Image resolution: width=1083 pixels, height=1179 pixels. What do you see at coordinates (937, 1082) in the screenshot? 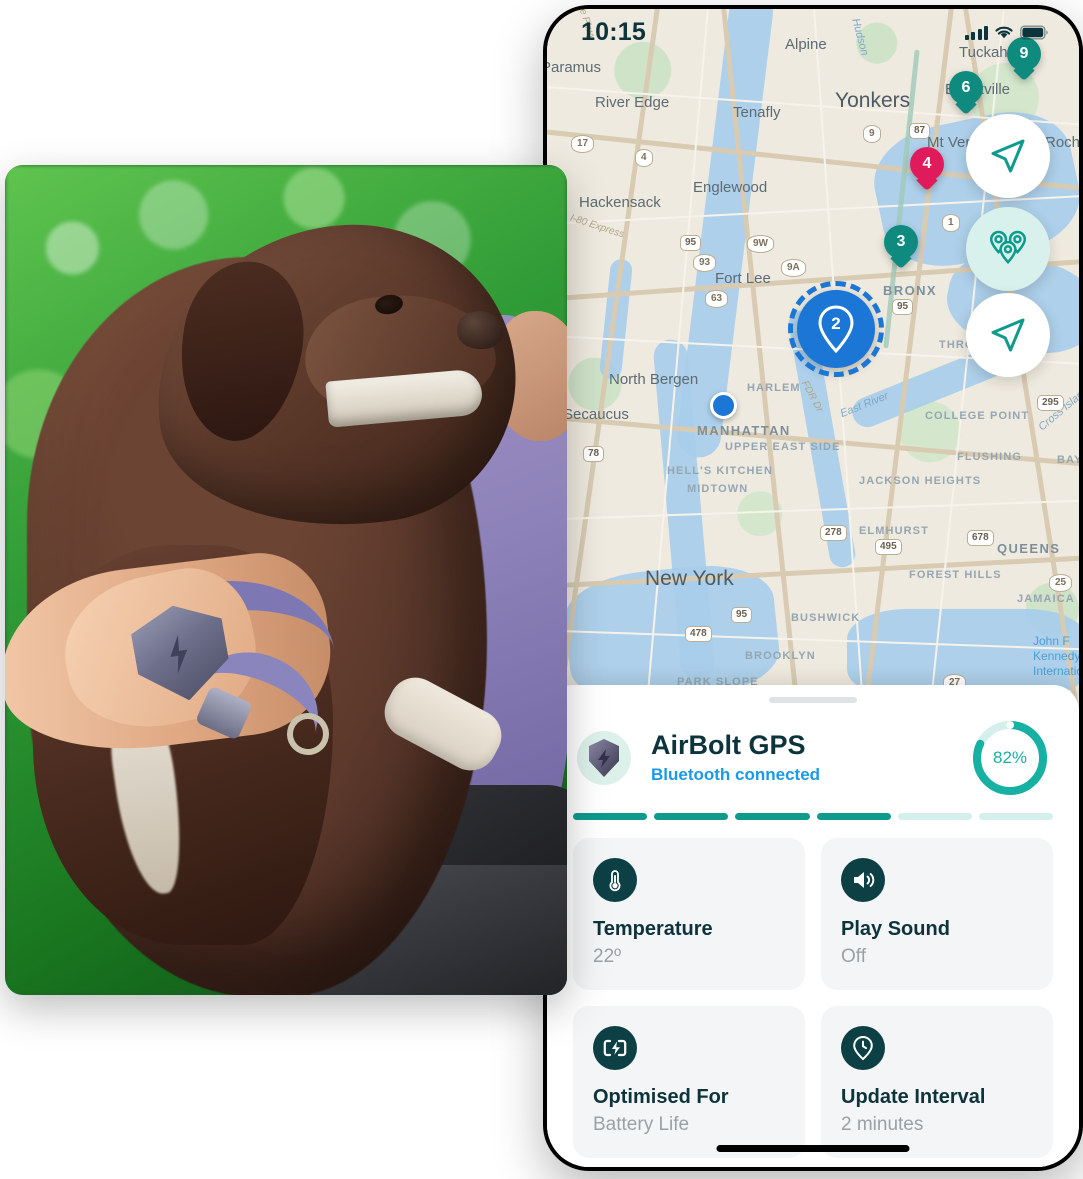
I see `tile-update-interval: Update Interval 2 minutes` at bounding box center [937, 1082].